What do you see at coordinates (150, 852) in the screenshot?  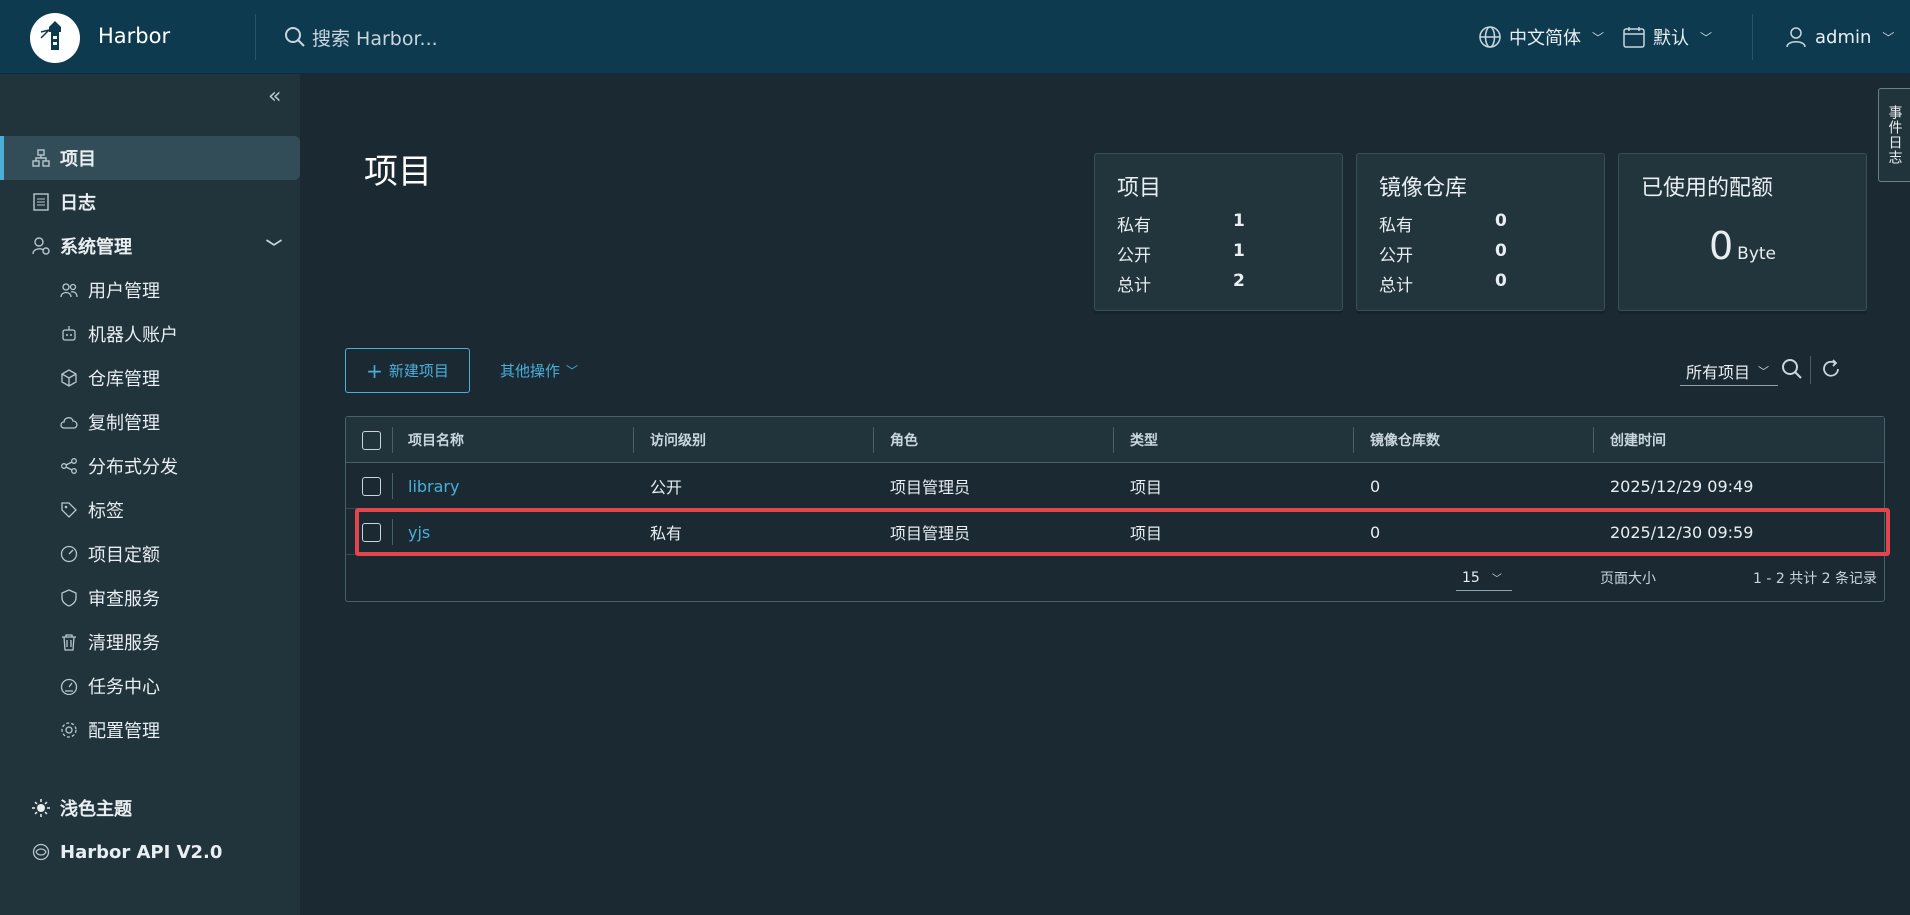 I see `harbor-api-link: Harbor API V2.0` at bounding box center [150, 852].